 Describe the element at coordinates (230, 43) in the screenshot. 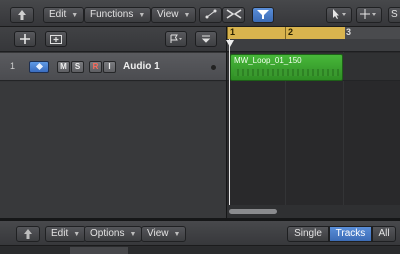

I see `playhead-handle-icon` at that location.